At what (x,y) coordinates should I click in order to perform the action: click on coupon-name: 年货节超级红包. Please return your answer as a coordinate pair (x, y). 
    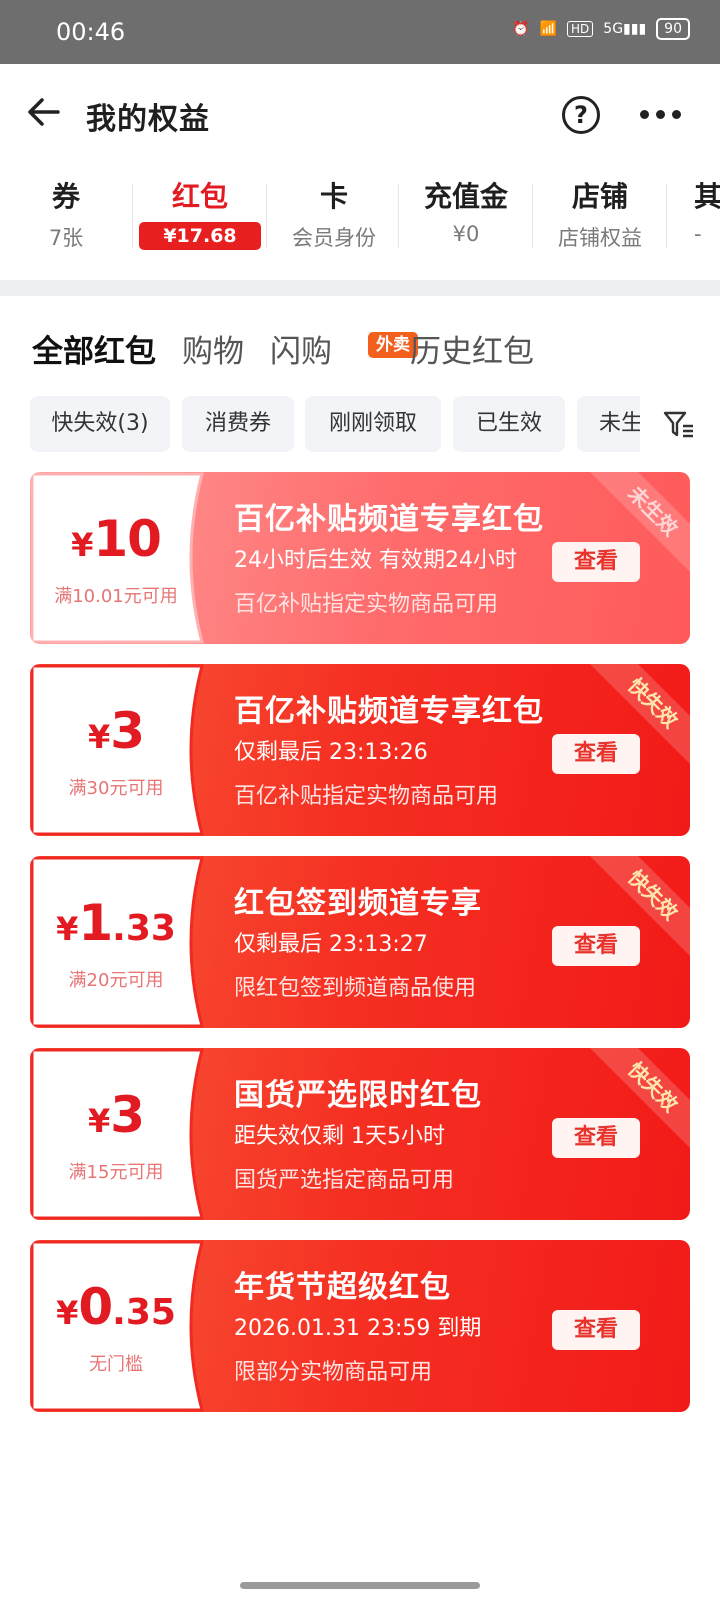
    Looking at the image, I should click on (342, 1287).